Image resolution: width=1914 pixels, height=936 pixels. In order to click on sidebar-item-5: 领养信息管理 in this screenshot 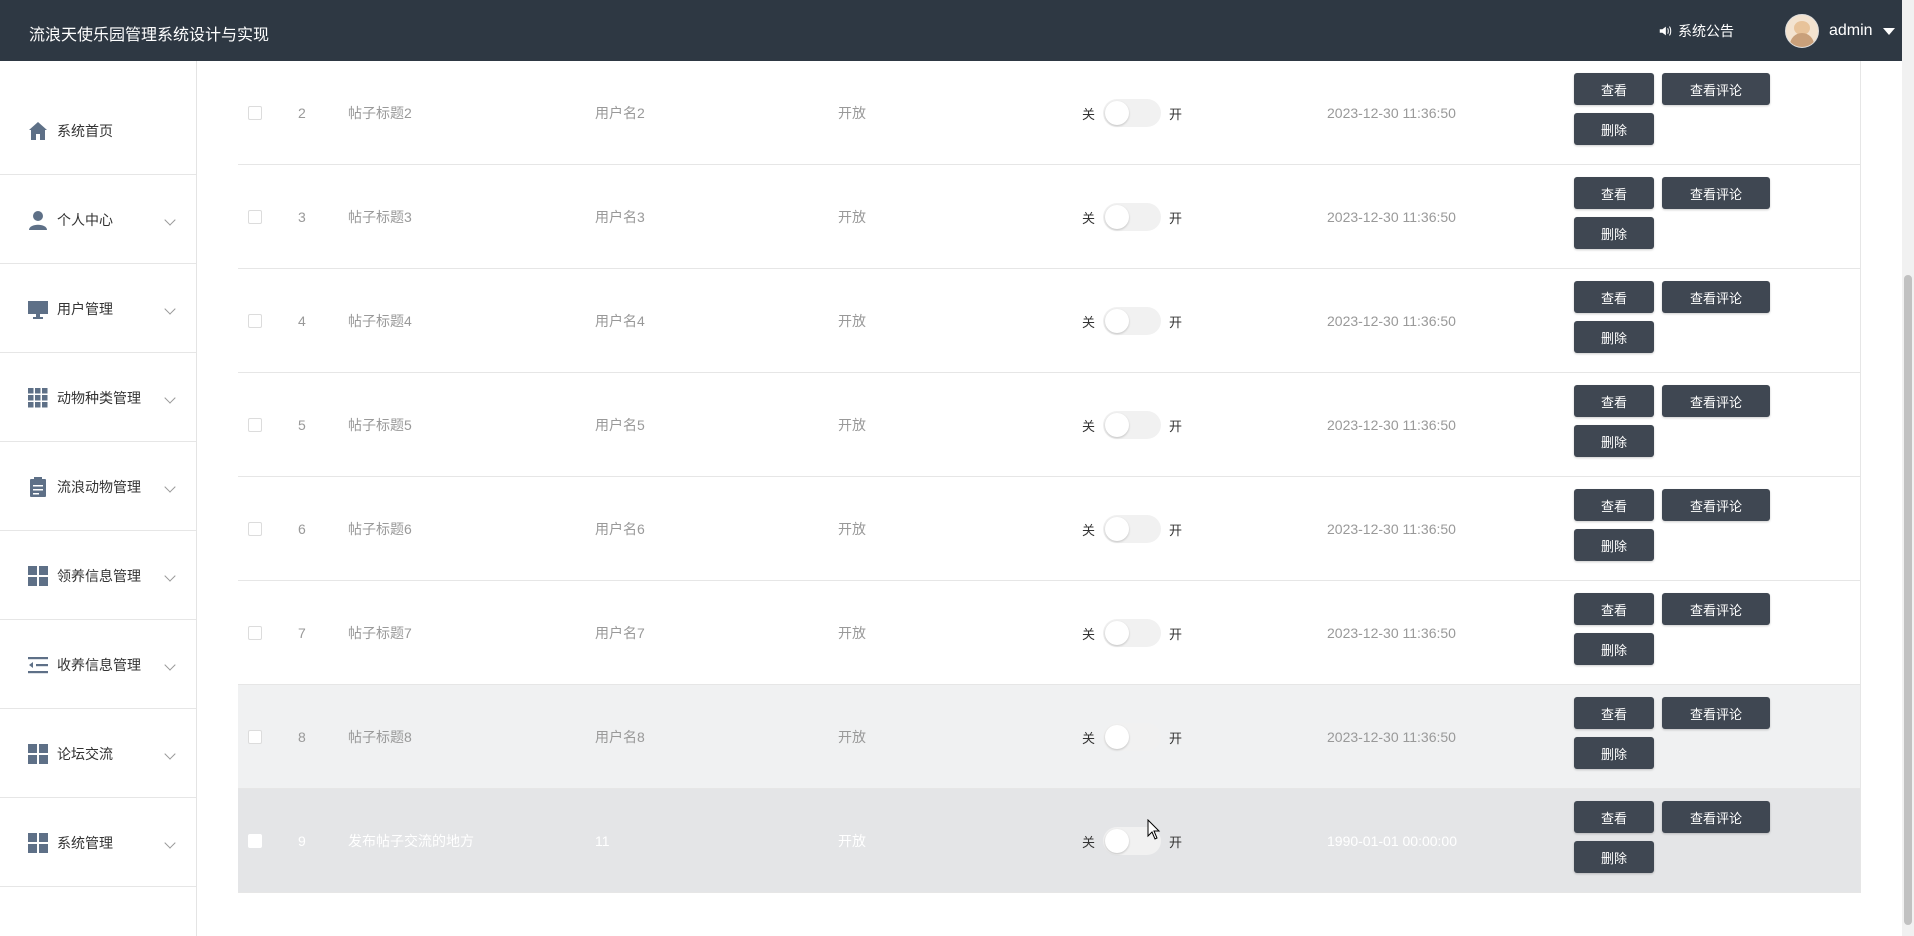, I will do `click(98, 576)`.